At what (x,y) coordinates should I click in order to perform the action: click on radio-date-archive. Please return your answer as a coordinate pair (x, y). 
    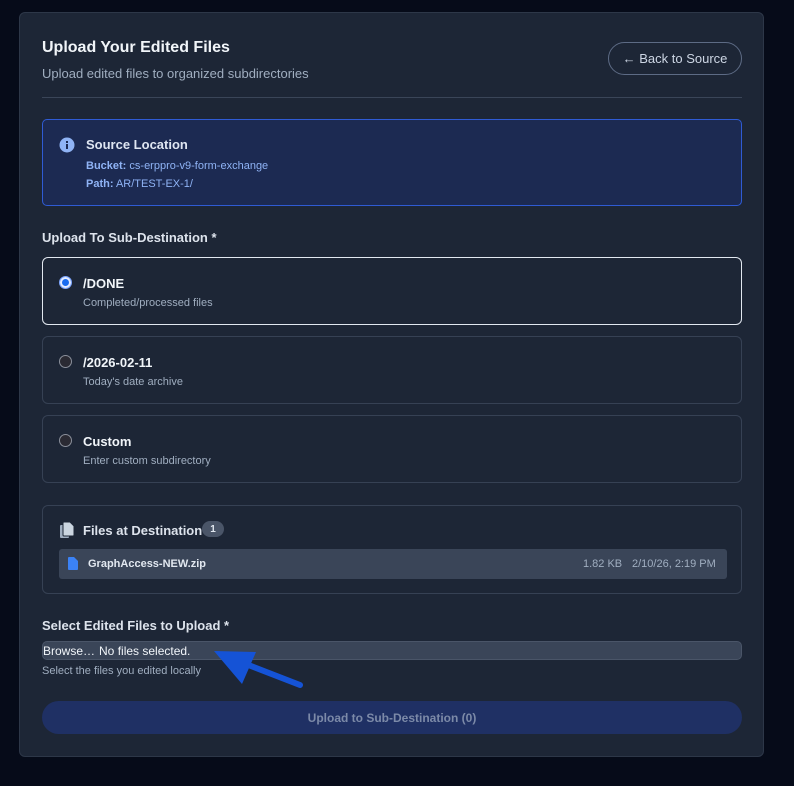
    Looking at the image, I should click on (65, 361).